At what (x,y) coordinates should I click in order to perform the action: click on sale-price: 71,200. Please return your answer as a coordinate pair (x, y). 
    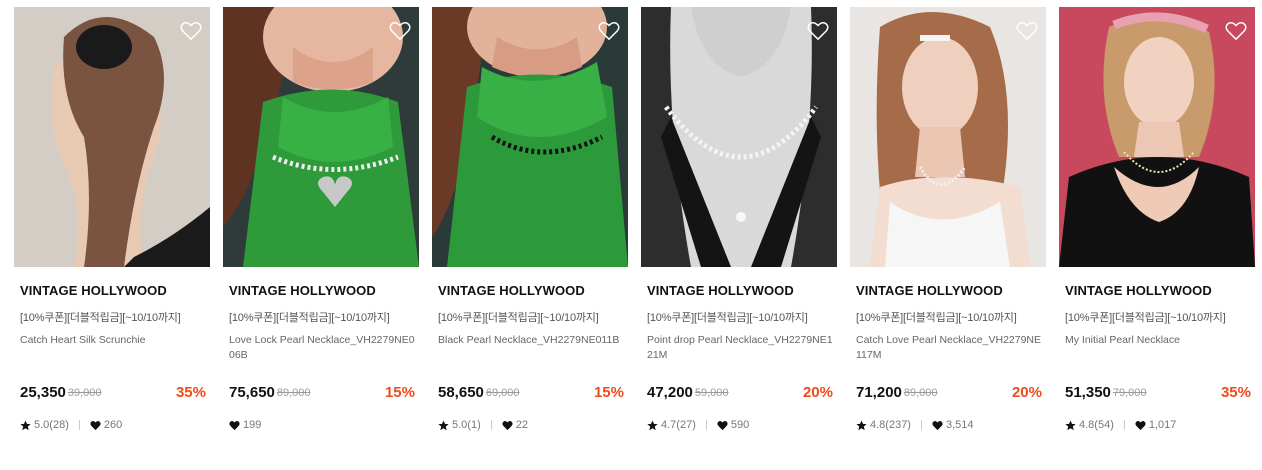
    Looking at the image, I should click on (879, 392).